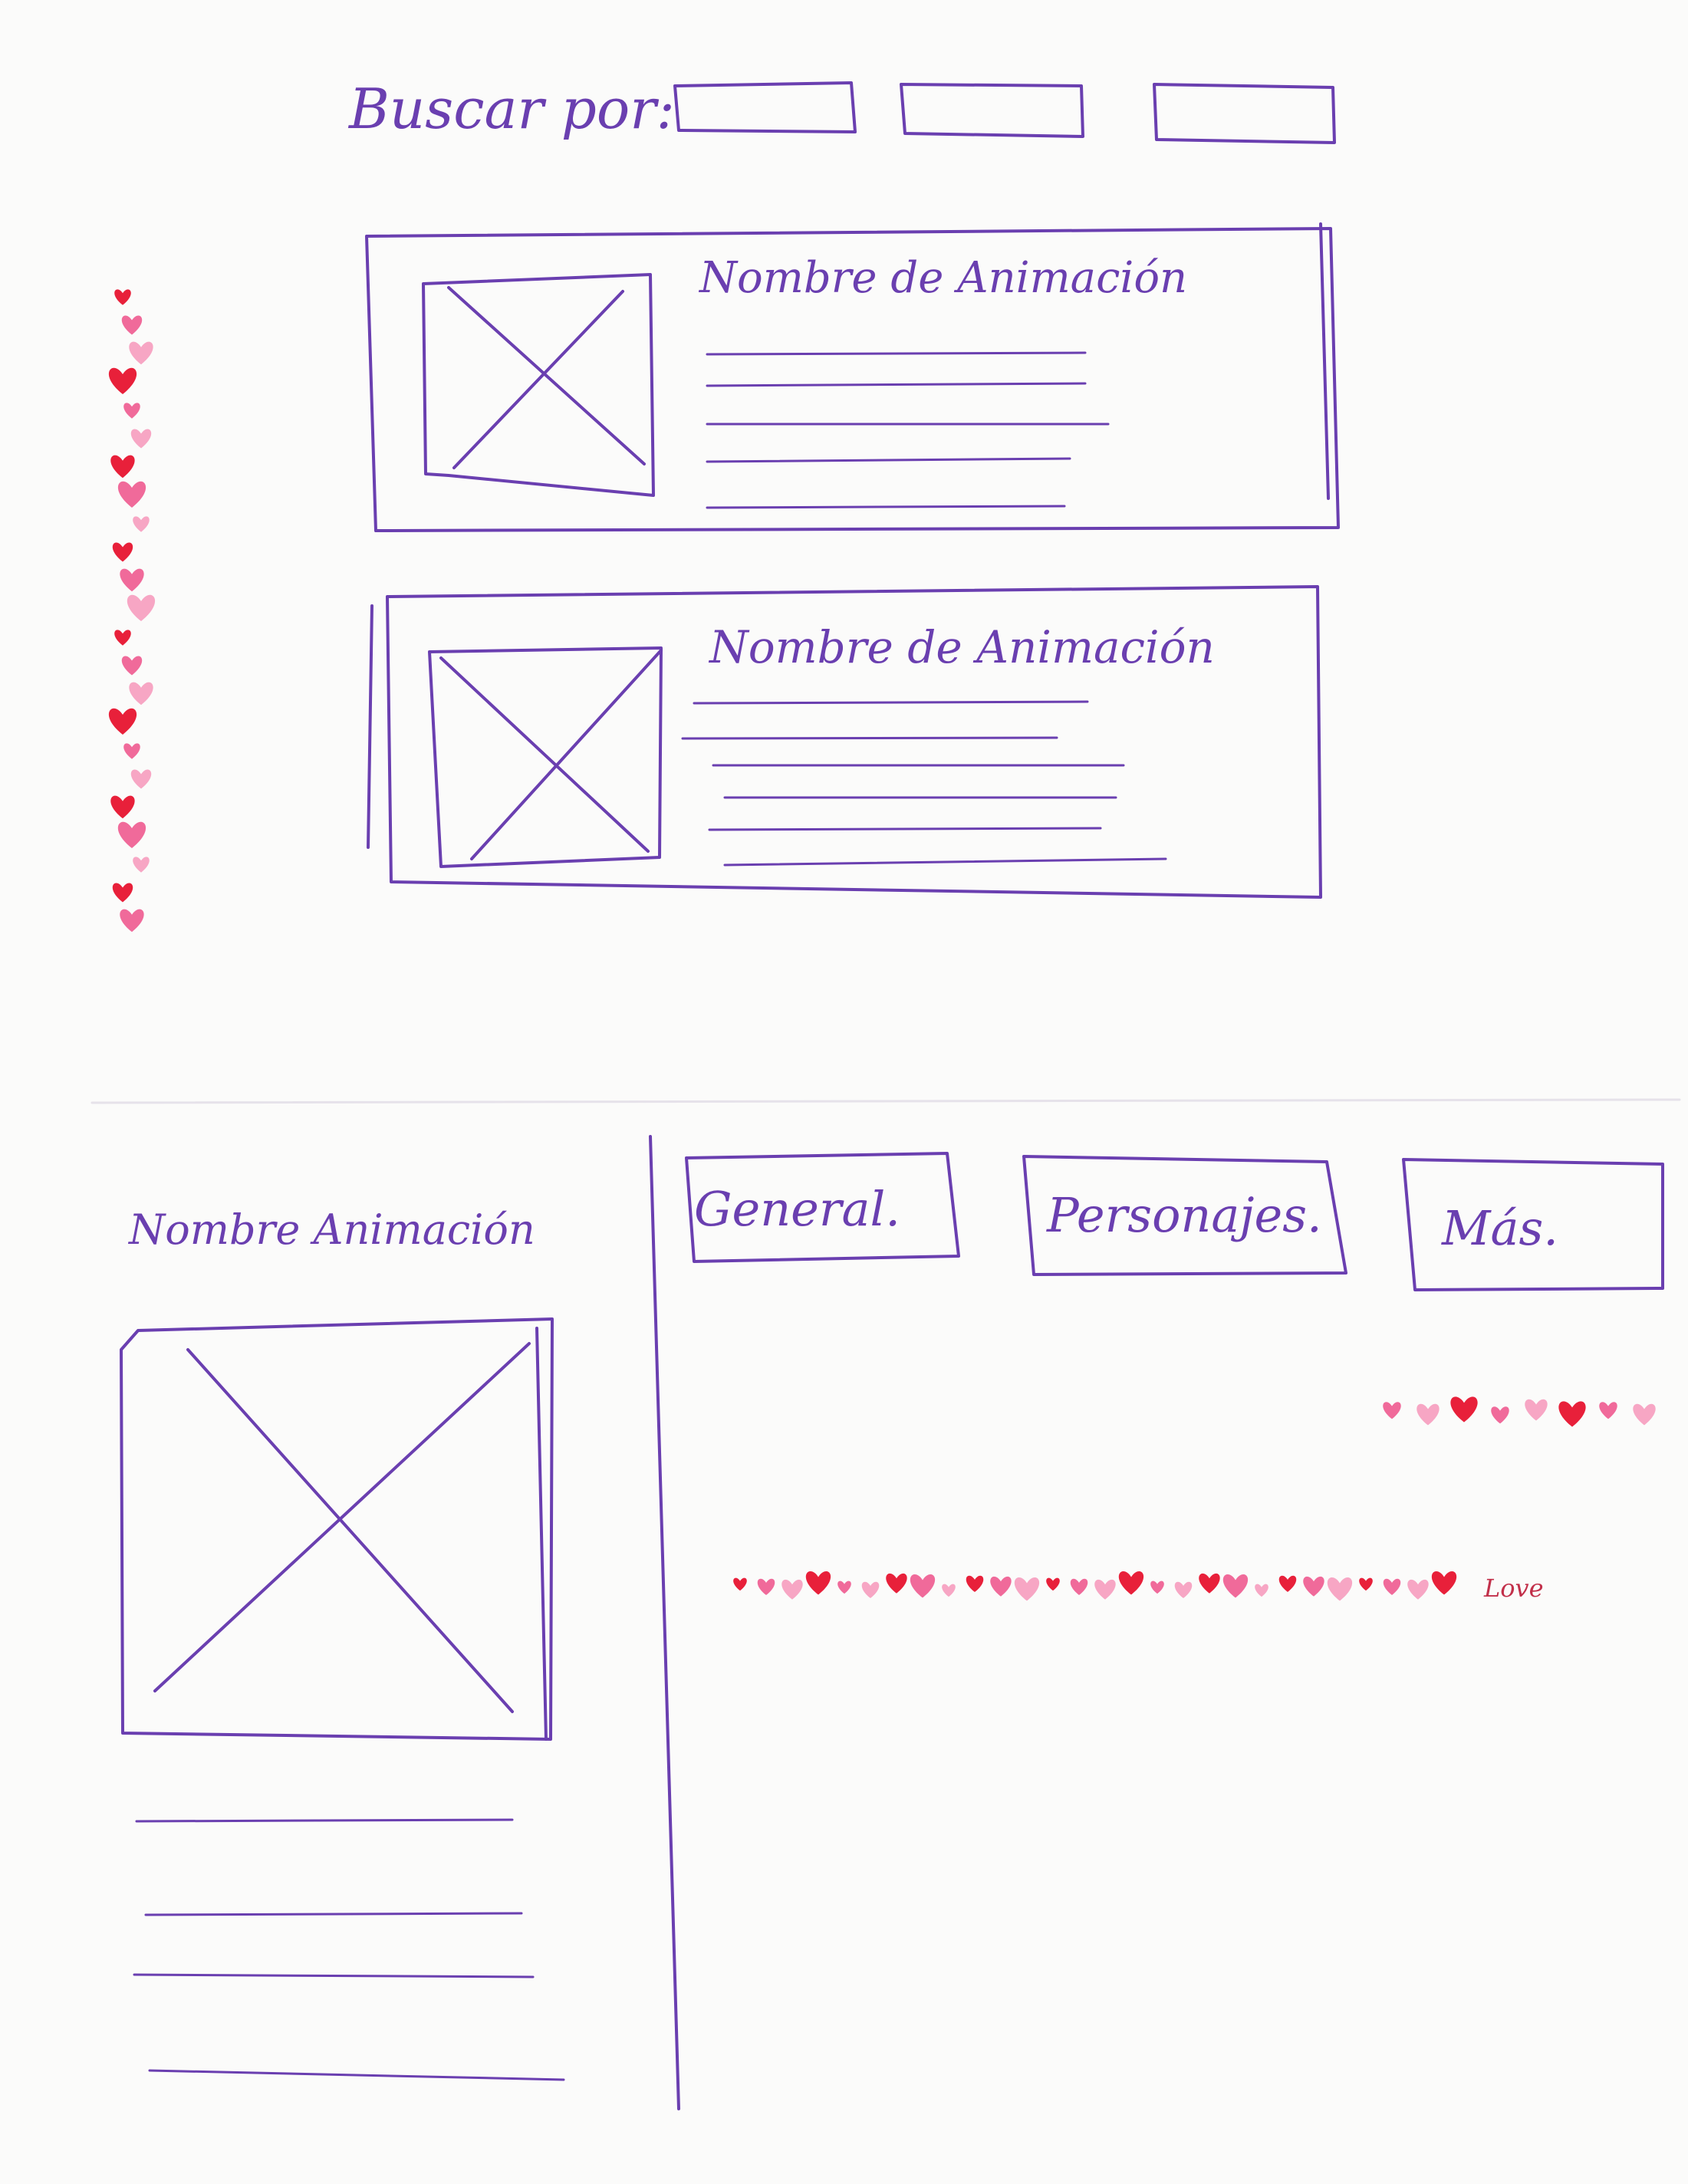 This screenshot has width=1688, height=2184. I want to click on result-card-2-title: Nombre de Animación, so click(962, 647).